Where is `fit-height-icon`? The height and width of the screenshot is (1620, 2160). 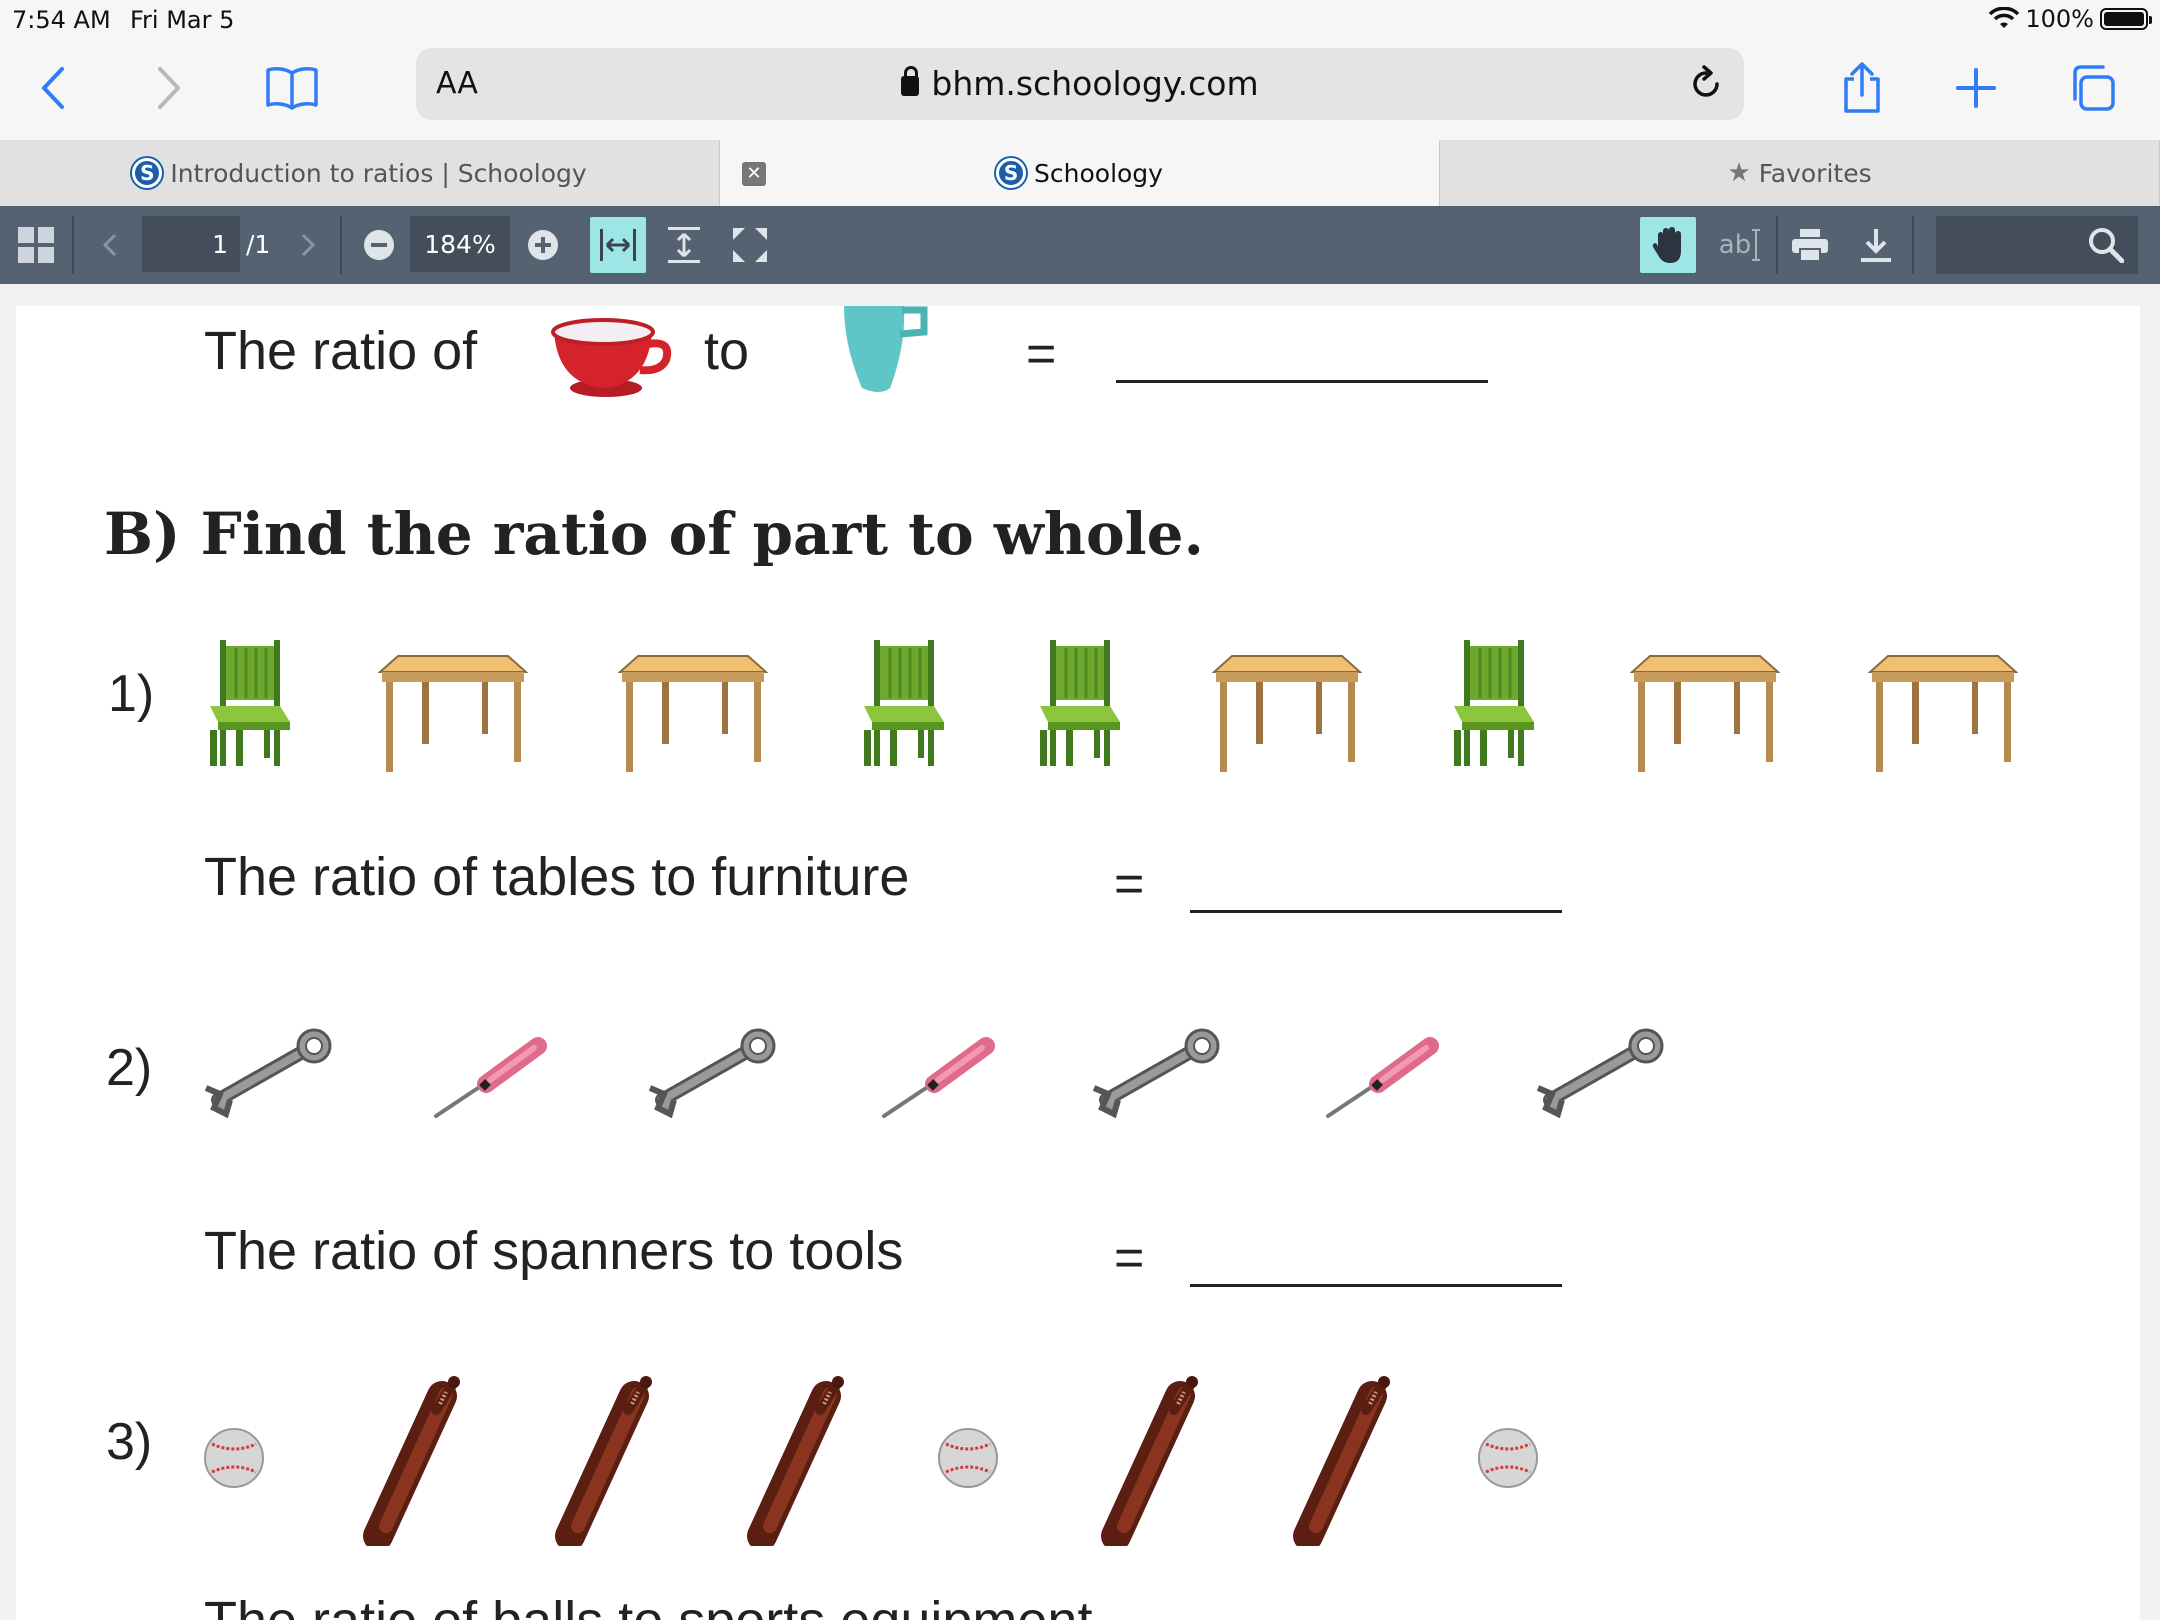 fit-height-icon is located at coordinates (684, 245).